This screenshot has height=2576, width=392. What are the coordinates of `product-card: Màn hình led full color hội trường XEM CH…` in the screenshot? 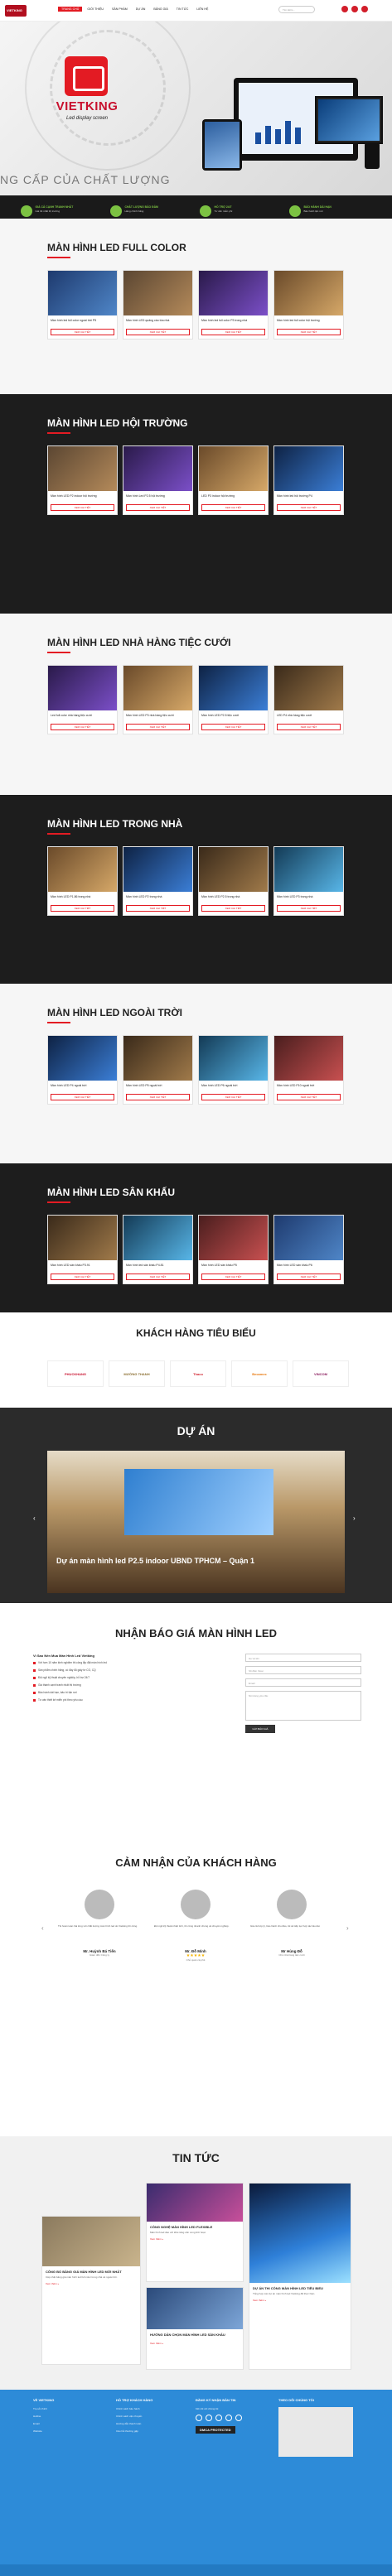 It's located at (308, 304).